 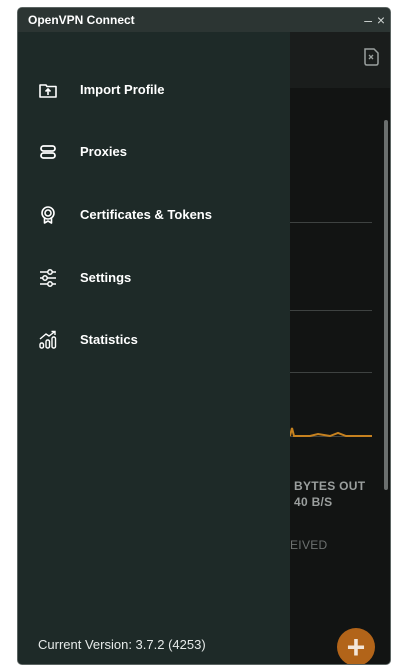 I want to click on settings-sliders-icon, so click(x=48, y=278).